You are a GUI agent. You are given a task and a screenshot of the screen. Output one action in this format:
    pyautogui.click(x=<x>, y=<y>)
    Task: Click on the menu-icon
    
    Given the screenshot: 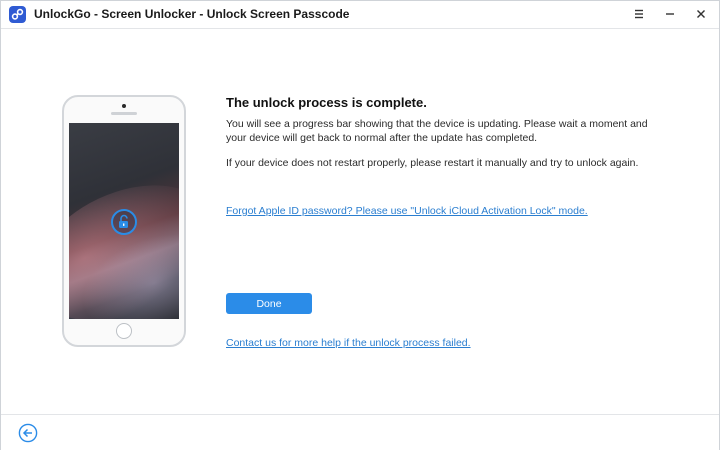 What is the action you would take?
    pyautogui.click(x=639, y=14)
    